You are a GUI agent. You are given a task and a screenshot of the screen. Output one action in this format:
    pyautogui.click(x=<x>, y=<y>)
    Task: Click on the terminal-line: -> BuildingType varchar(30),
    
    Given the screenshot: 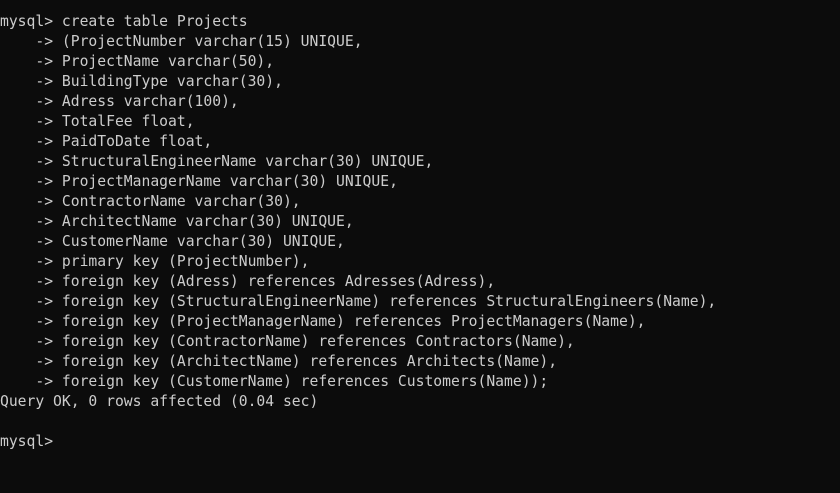 What is the action you would take?
    pyautogui.click(x=141, y=81)
    